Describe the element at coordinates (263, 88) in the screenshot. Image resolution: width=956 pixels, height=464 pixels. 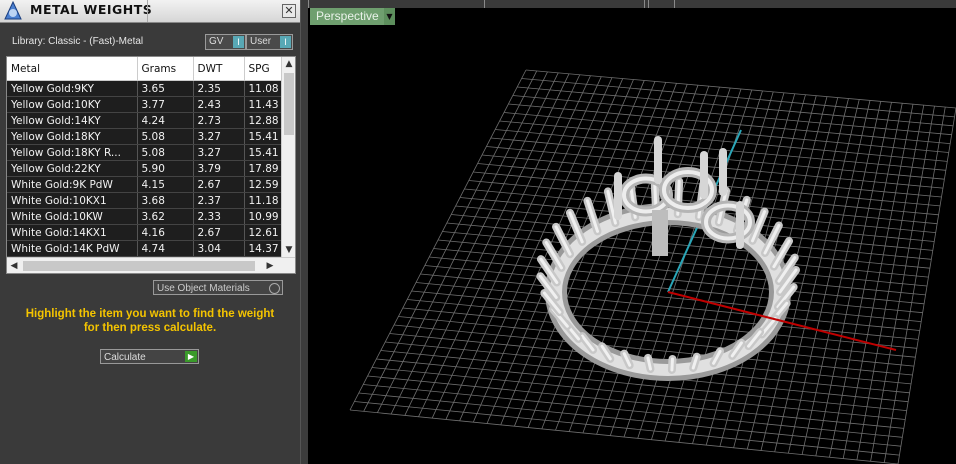
I see `cell-spg: 11.08` at that location.